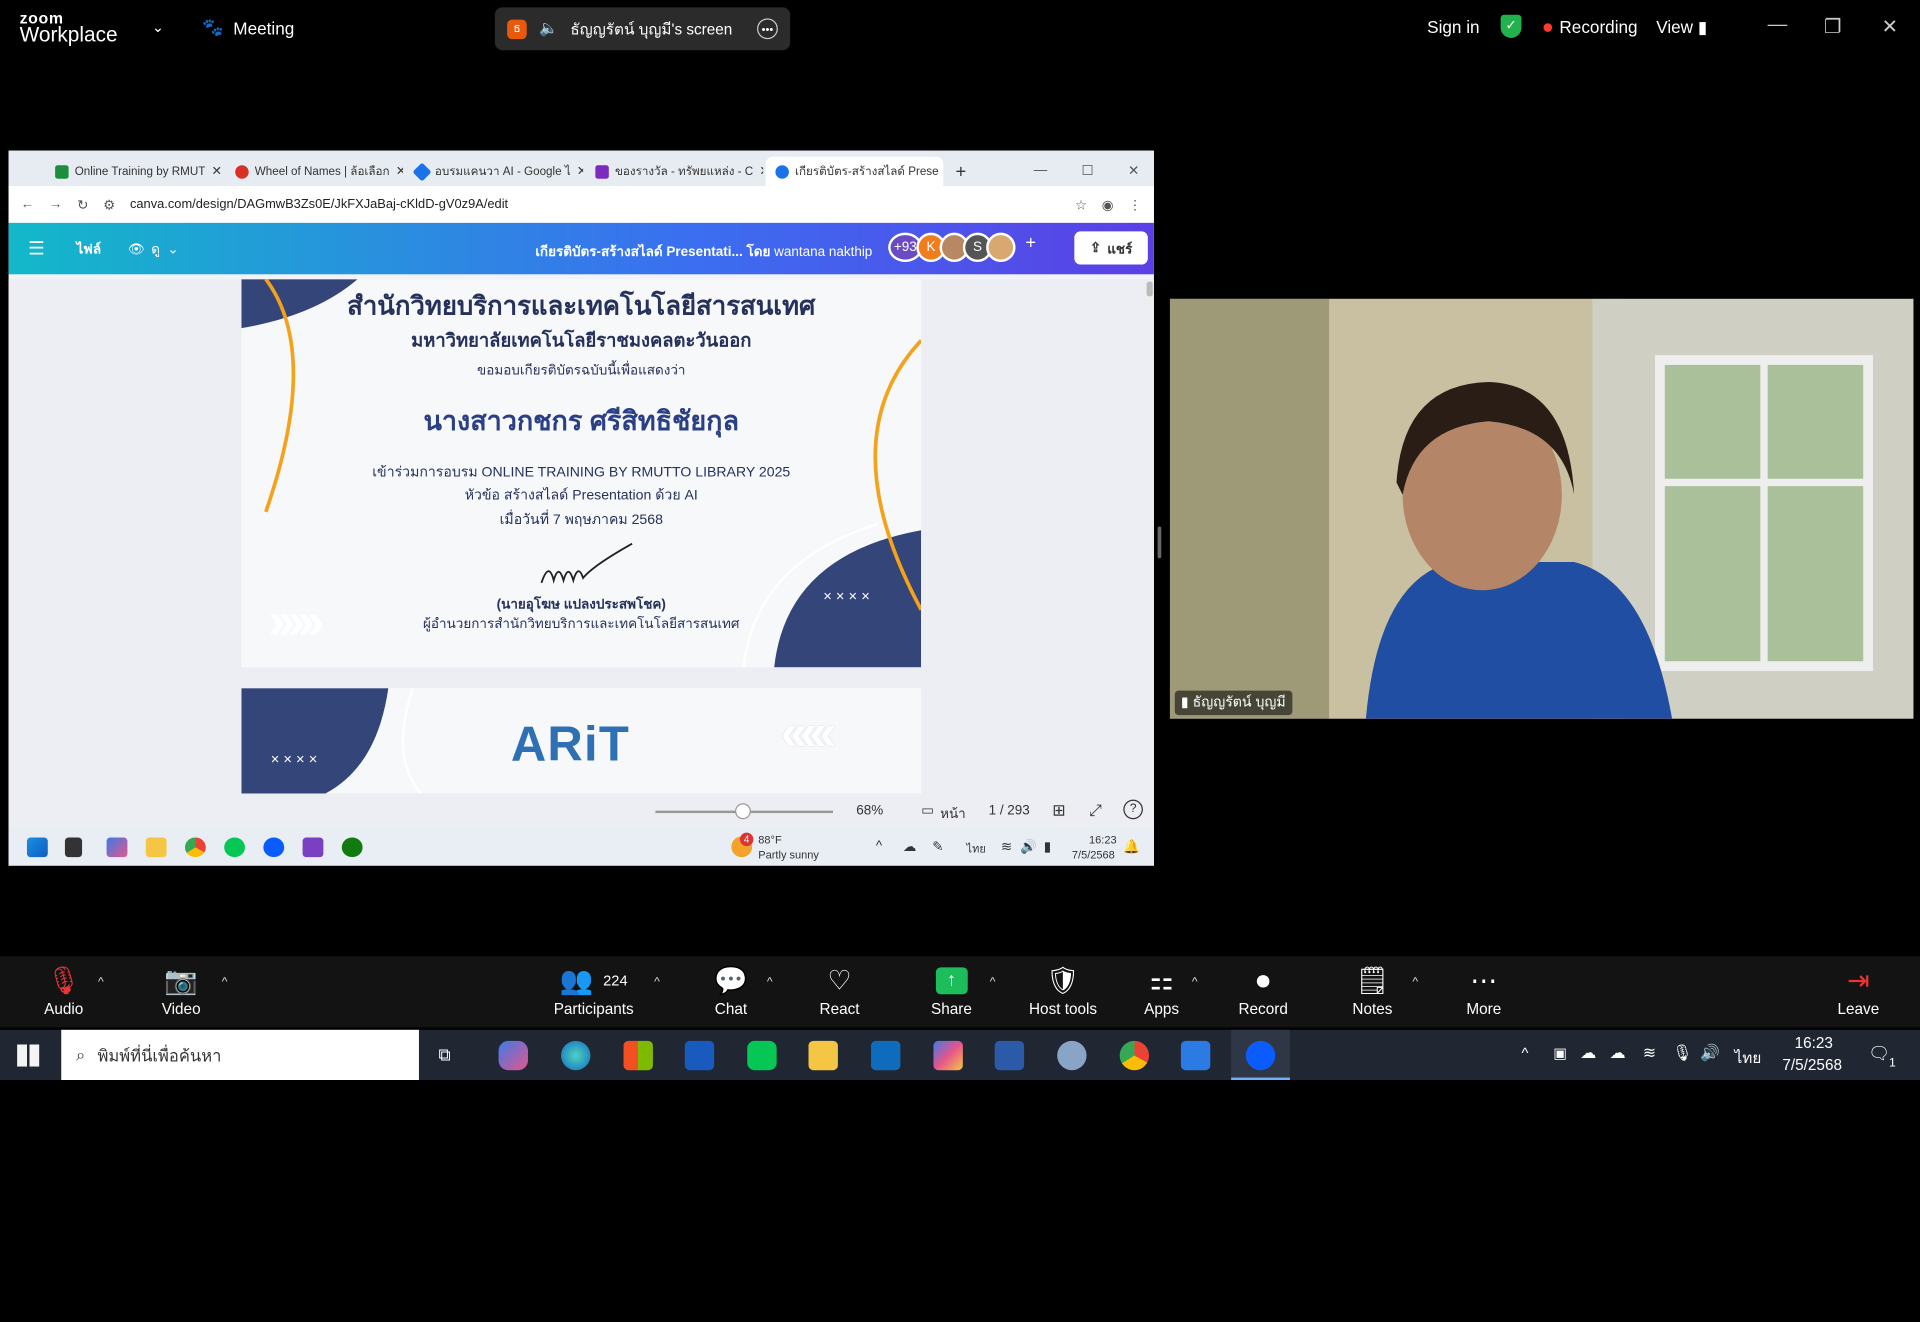 This screenshot has width=1920, height=1322. What do you see at coordinates (1161, 989) in the screenshot?
I see `apps-button: ⚏ Apps` at bounding box center [1161, 989].